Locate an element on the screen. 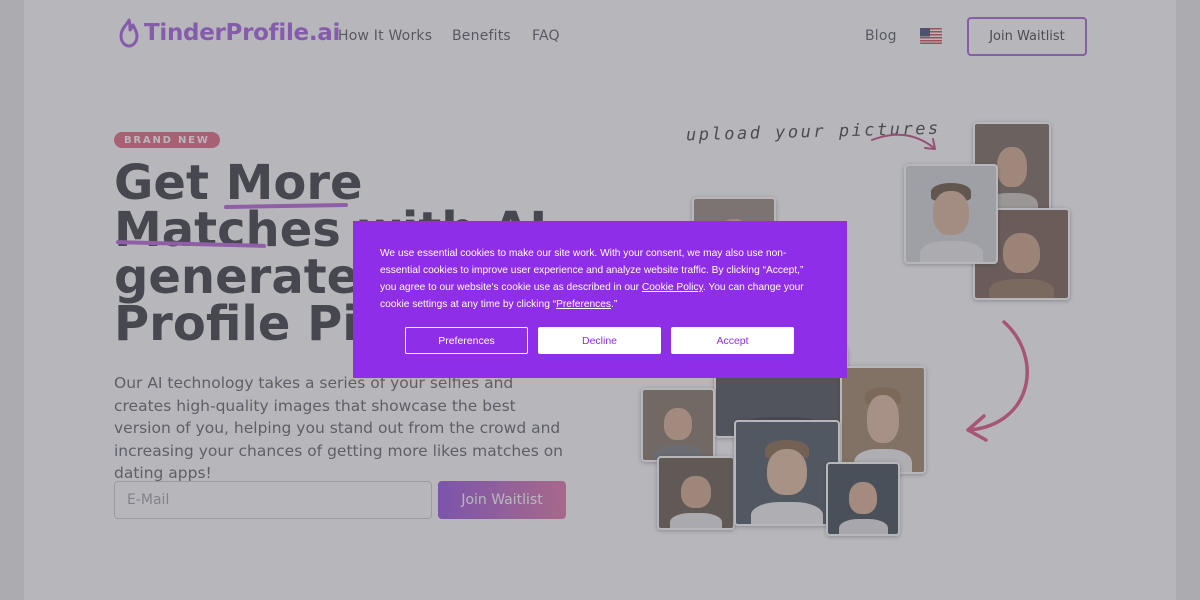  cookie-text-part-3: .” is located at coordinates (614, 304).